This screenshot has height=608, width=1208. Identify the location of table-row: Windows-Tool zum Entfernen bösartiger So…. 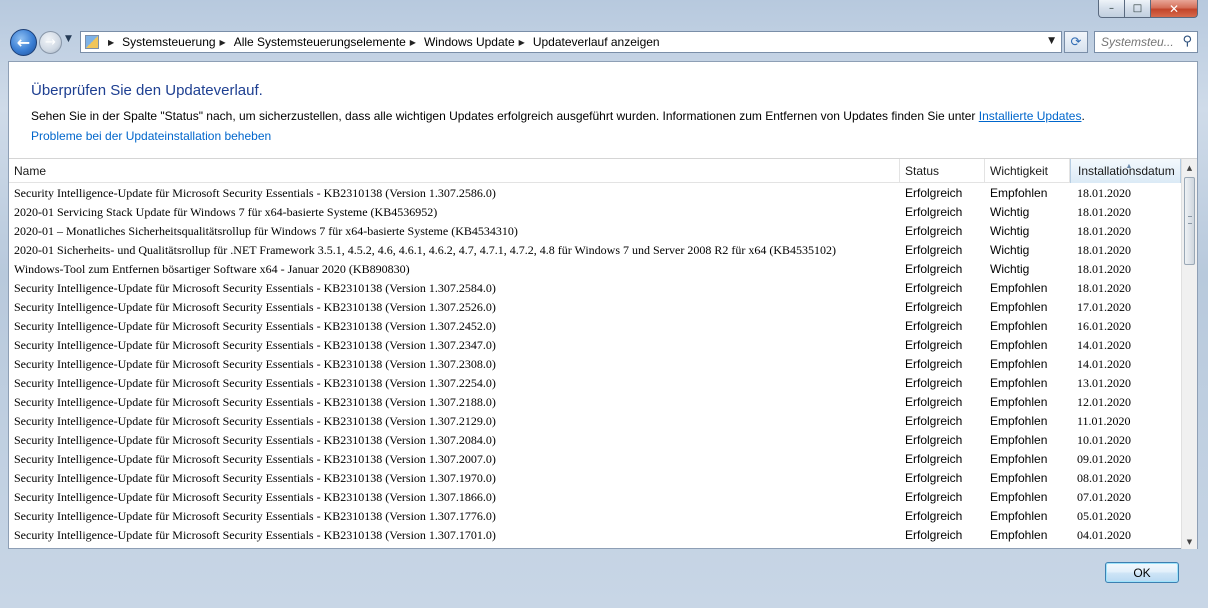
(595, 269).